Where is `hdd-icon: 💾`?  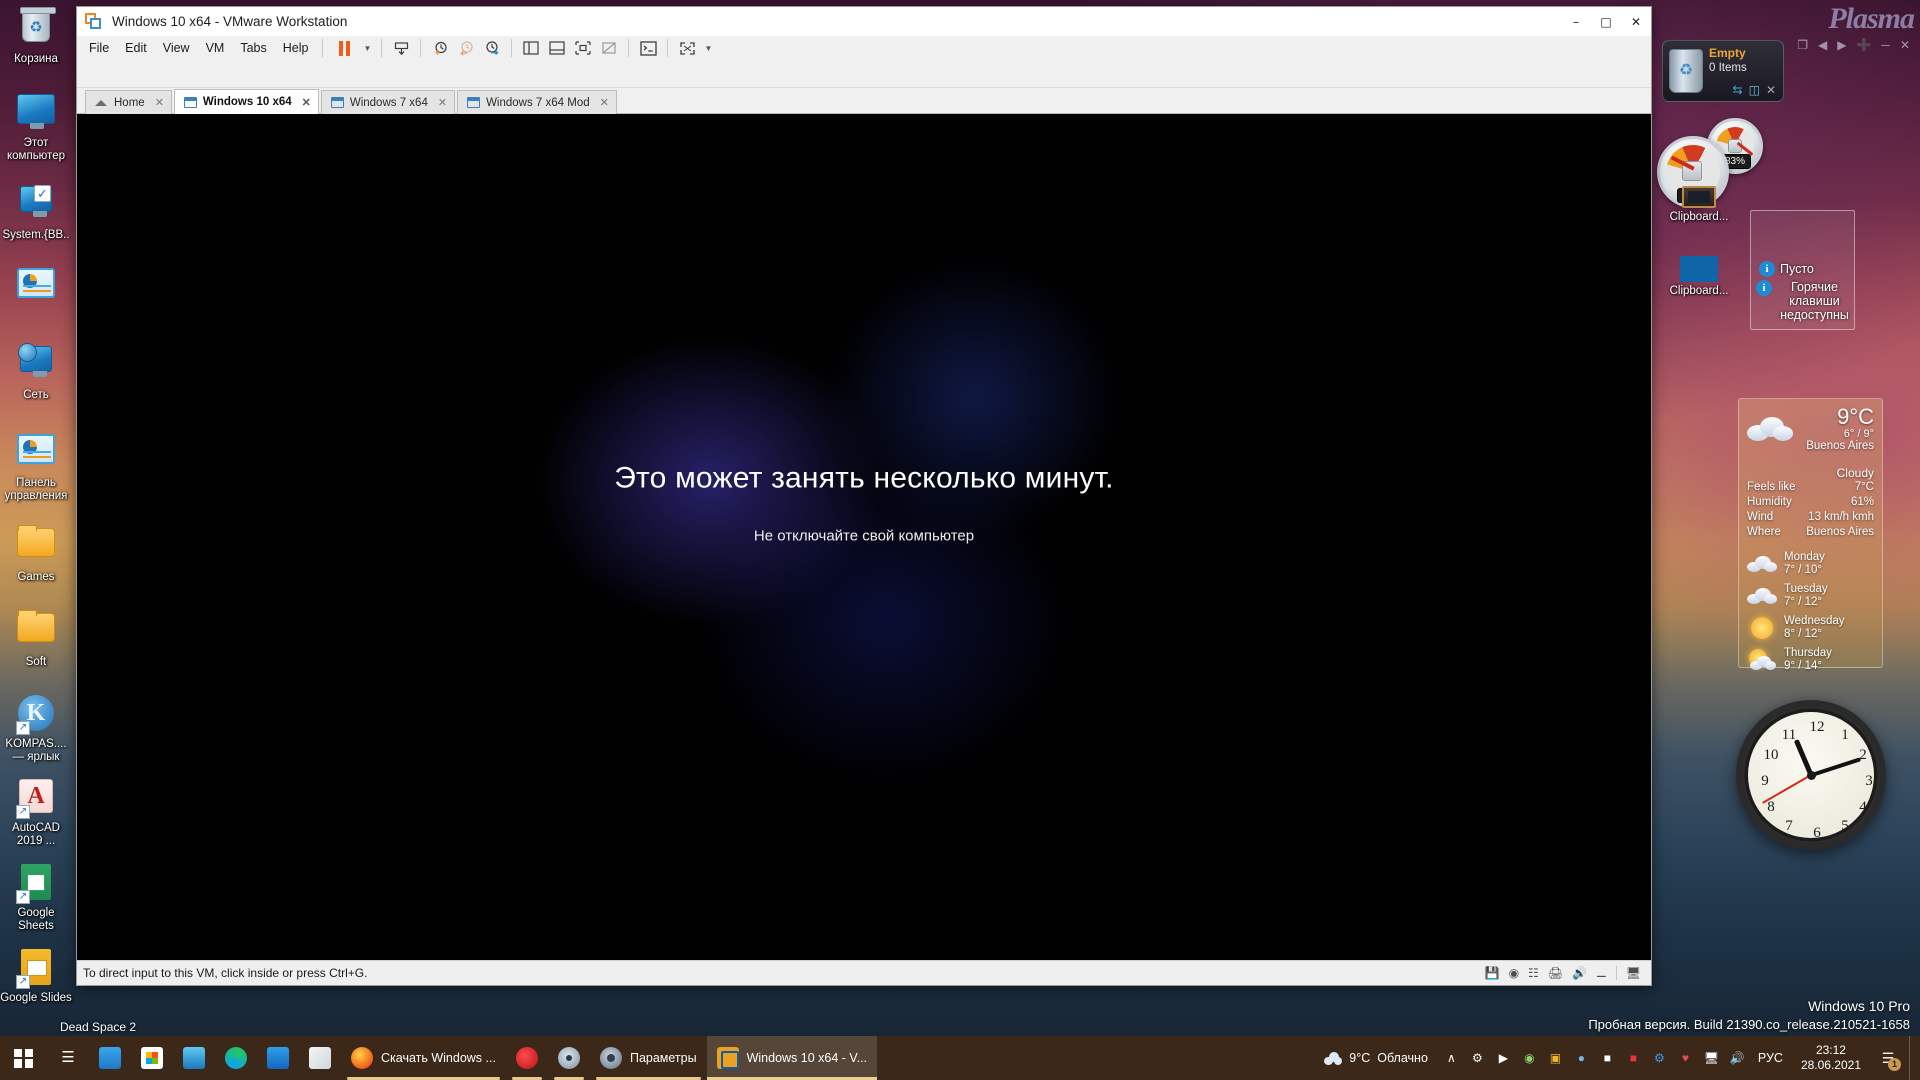
hdd-icon: 💾 is located at coordinates (1492, 973).